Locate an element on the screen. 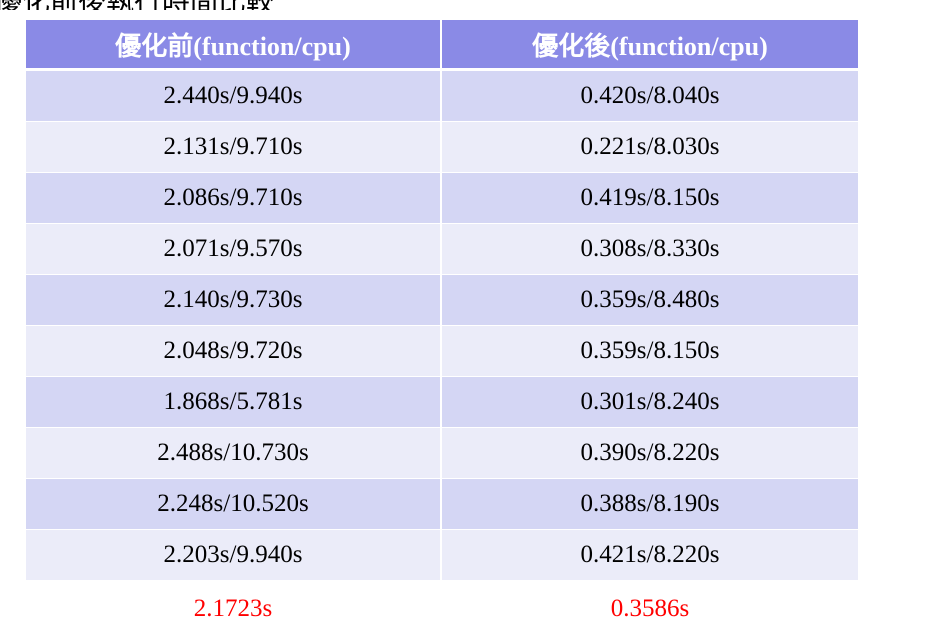  table-row: 1.868s/5.781s 0.301s/8.240s is located at coordinates (442, 402).